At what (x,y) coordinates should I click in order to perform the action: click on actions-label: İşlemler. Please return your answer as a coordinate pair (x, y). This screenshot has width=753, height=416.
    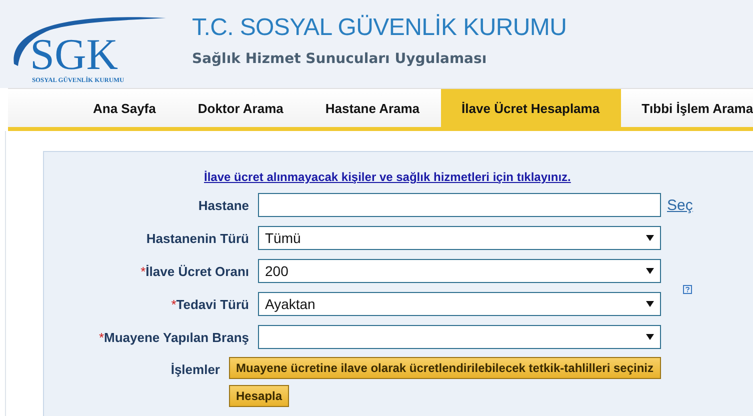
    Looking at the image, I should click on (195, 369).